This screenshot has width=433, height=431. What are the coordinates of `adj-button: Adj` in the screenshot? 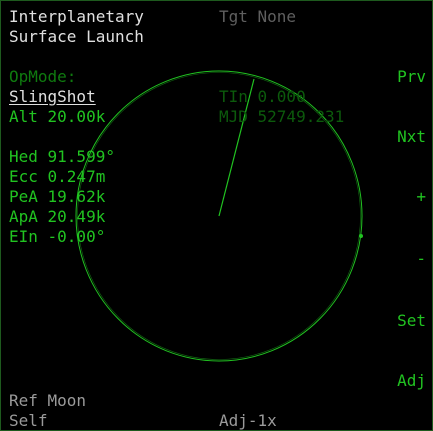 It's located at (411, 381).